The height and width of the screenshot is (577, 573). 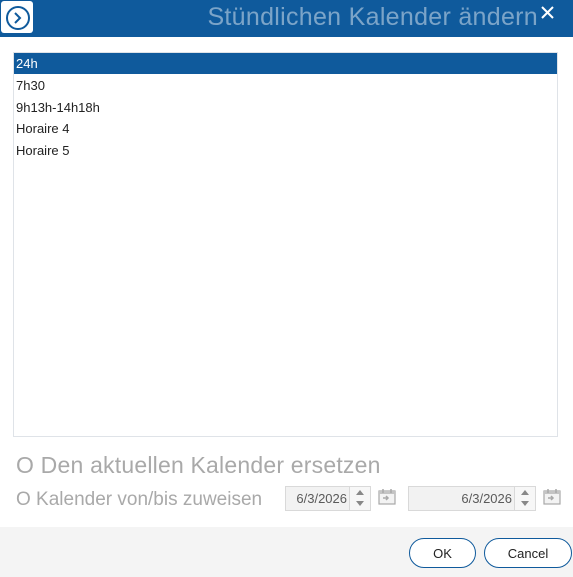 I want to click on ok-button: OK, so click(x=442, y=553).